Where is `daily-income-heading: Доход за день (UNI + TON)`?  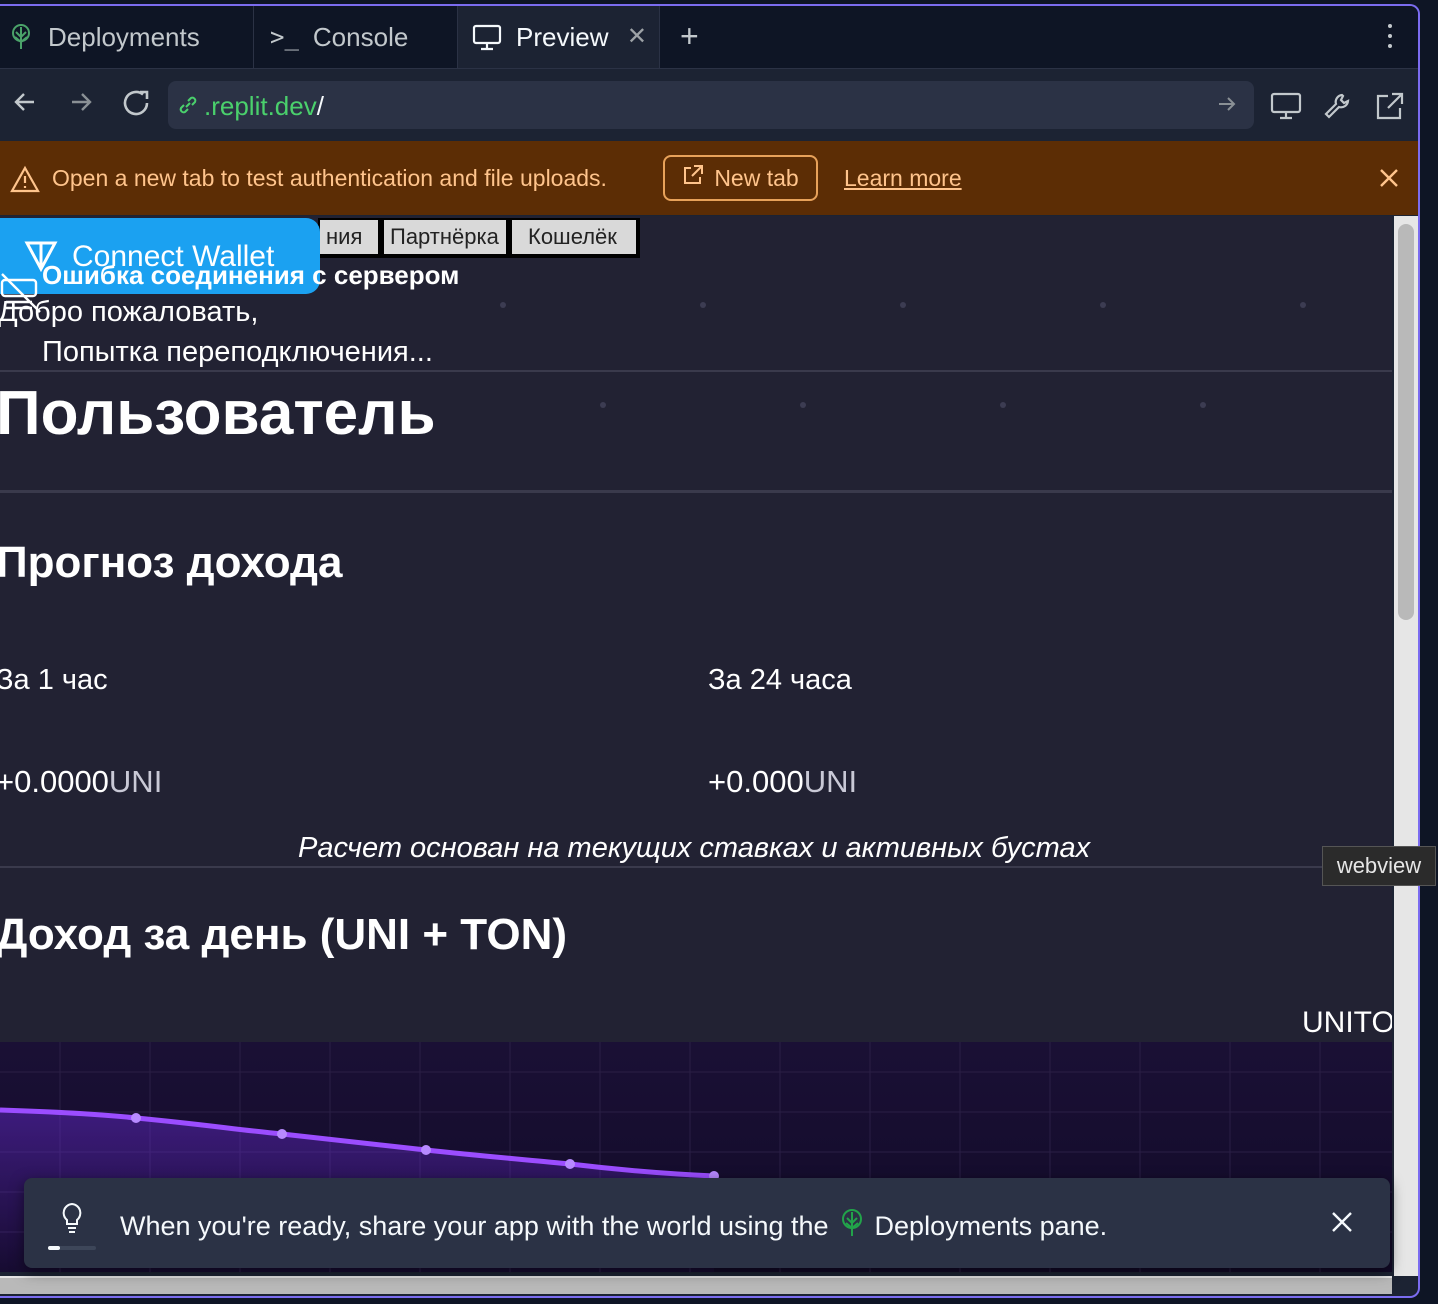
daily-income-heading: Доход за день (UNI + TON) is located at coordinates (284, 934).